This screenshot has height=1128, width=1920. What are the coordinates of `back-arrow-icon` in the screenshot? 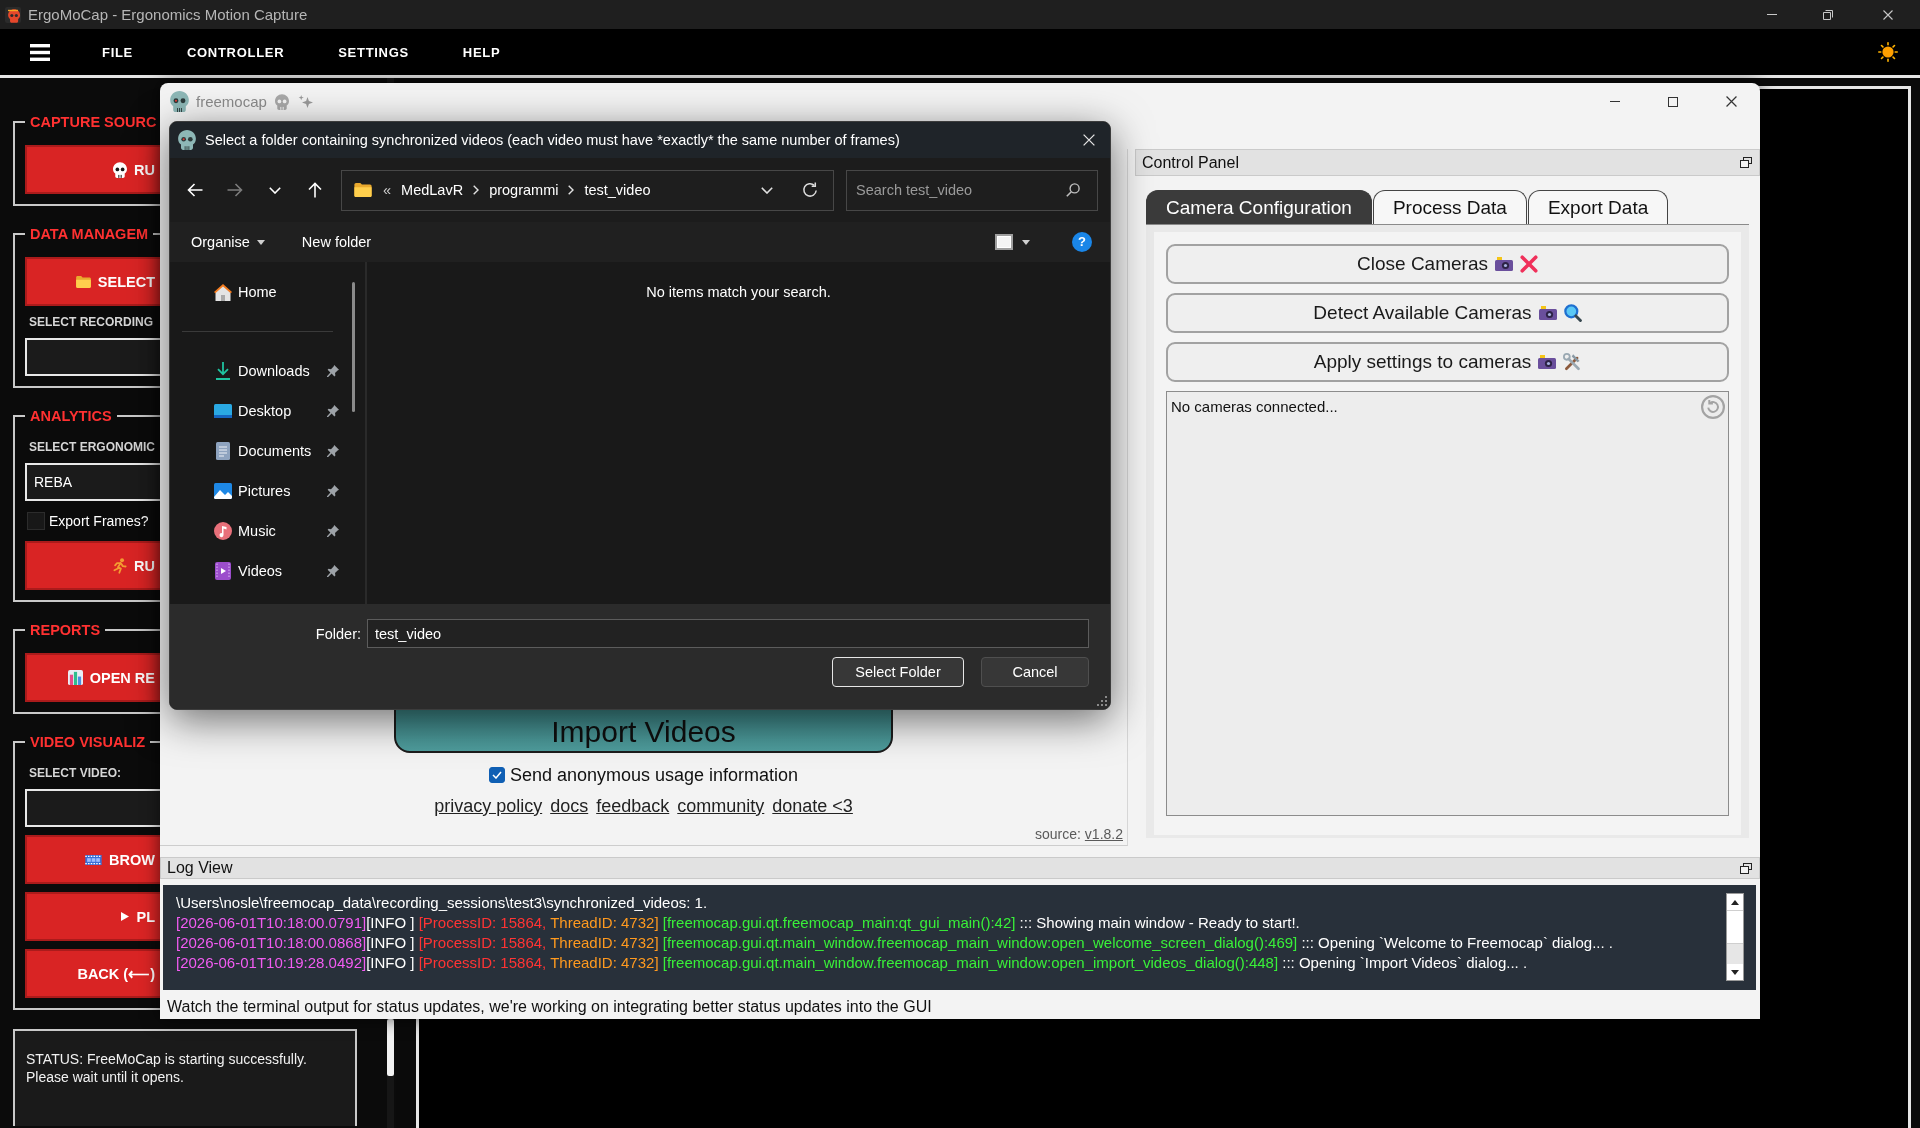 It's located at (195, 190).